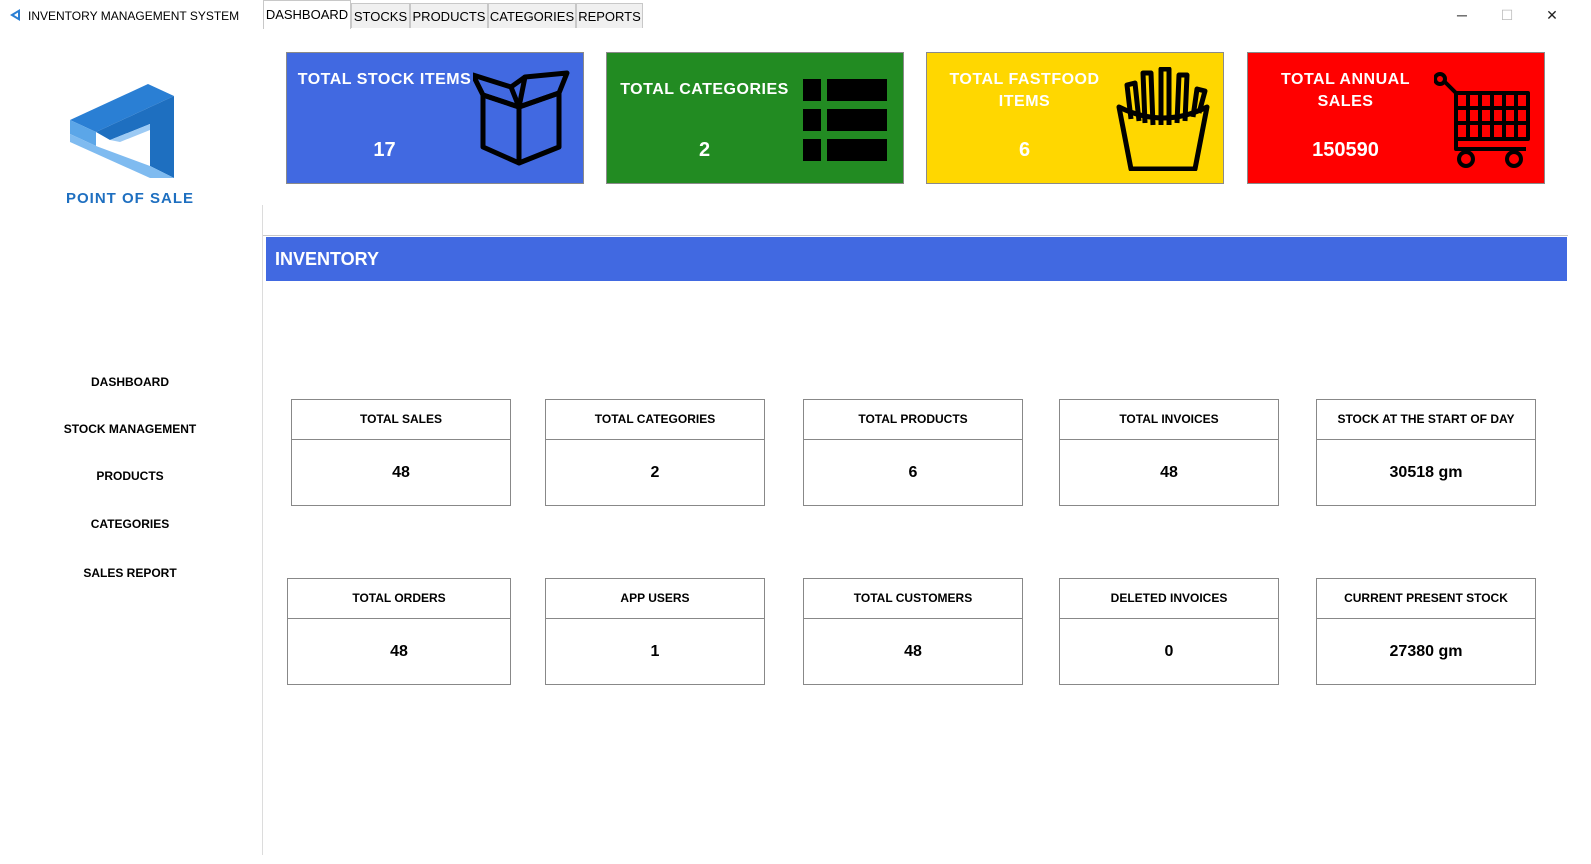  I want to click on app-icon, so click(15, 15).